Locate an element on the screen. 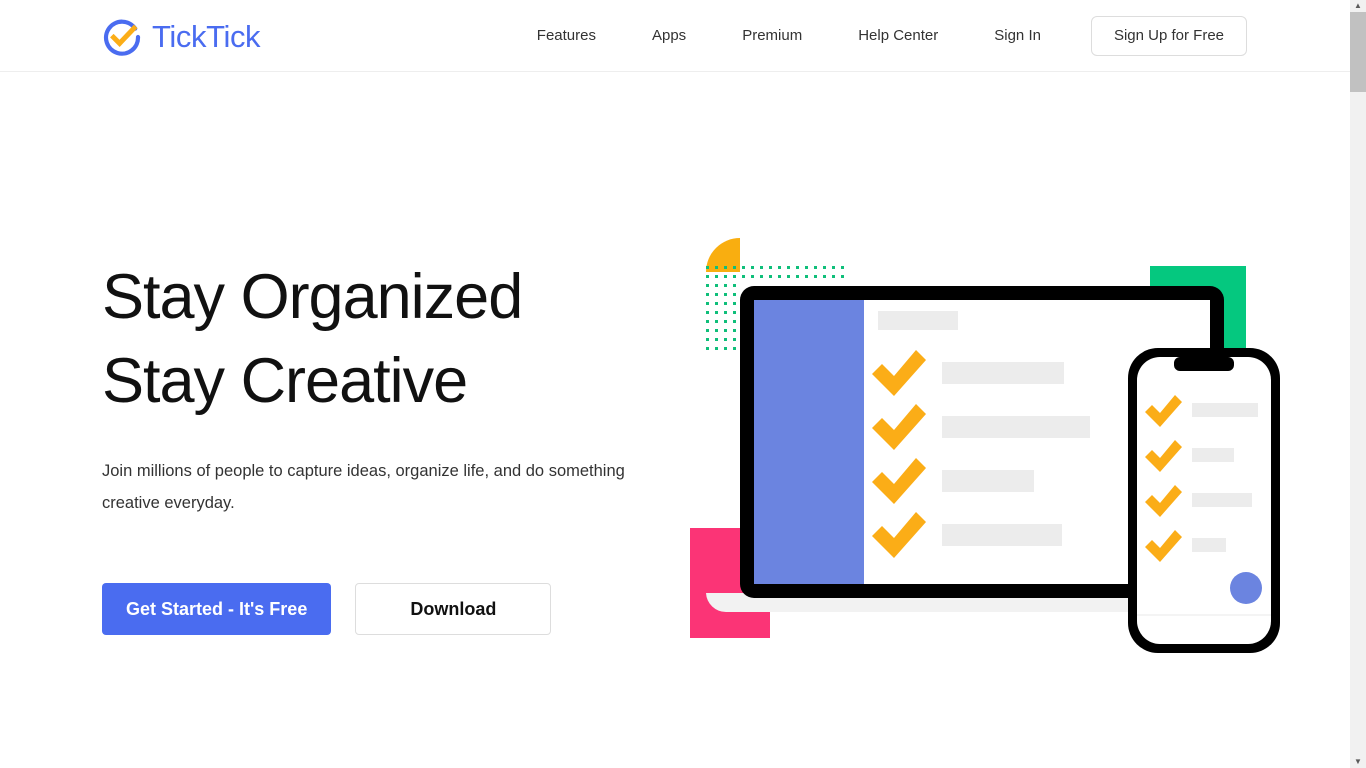 The width and height of the screenshot is (1366, 768). ticktick-check-circle-icon is located at coordinates (122, 37).